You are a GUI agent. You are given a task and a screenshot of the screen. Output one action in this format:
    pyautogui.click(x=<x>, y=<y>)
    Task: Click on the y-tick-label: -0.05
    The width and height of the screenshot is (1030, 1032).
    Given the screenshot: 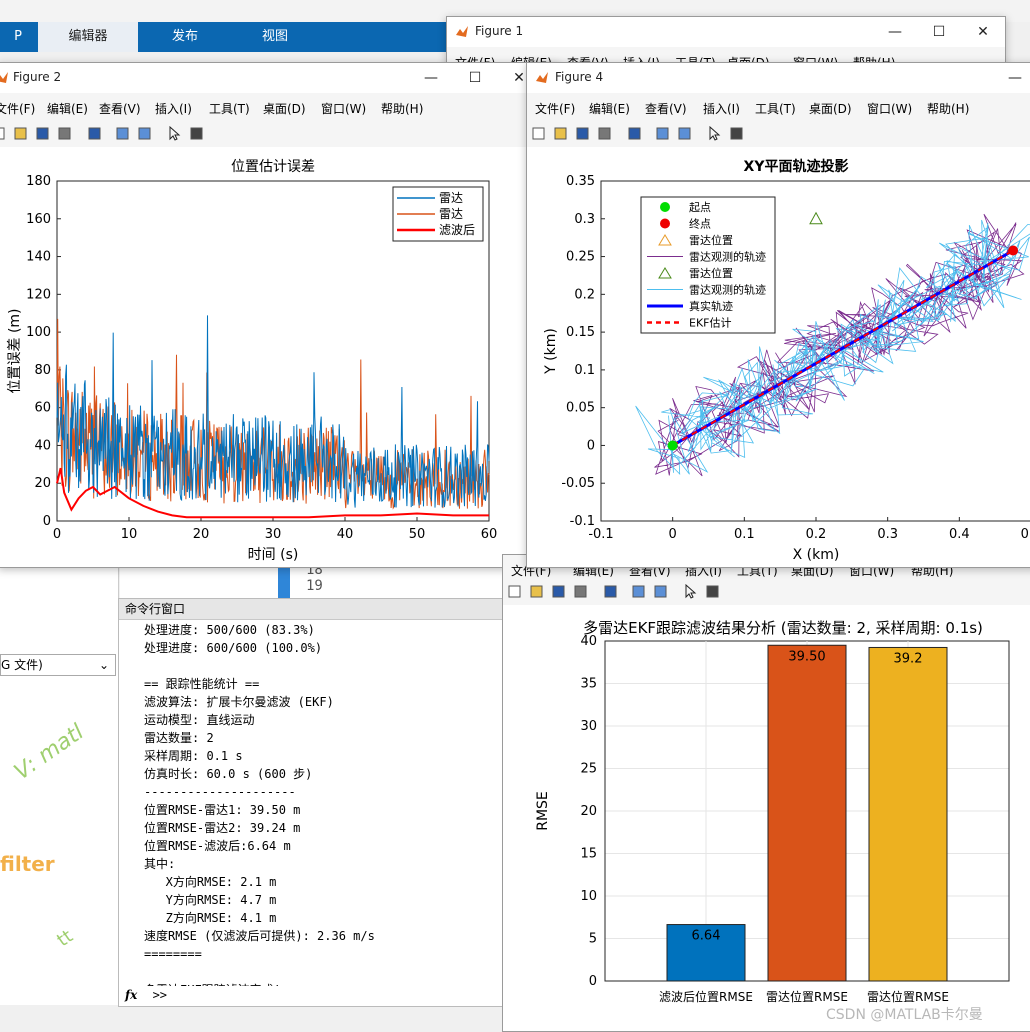 What is the action you would take?
    pyautogui.click(x=578, y=483)
    